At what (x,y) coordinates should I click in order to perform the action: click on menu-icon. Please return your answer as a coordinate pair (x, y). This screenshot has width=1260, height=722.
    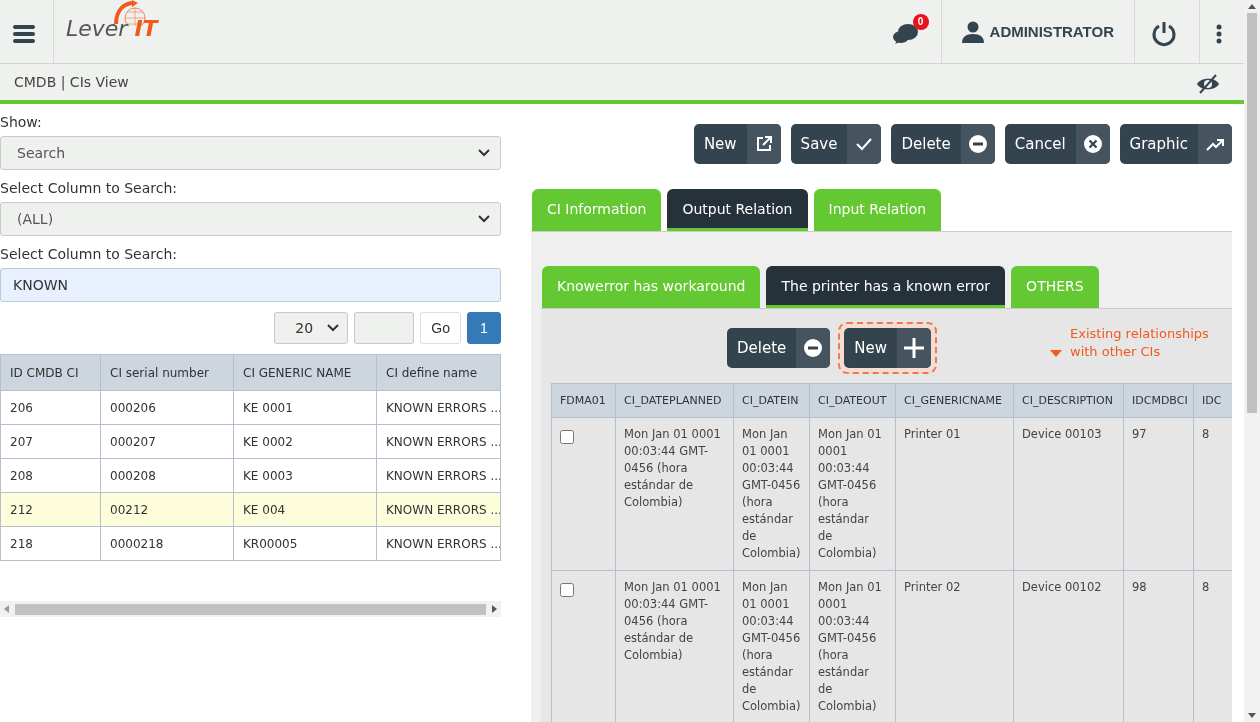
    Looking at the image, I should click on (23, 33).